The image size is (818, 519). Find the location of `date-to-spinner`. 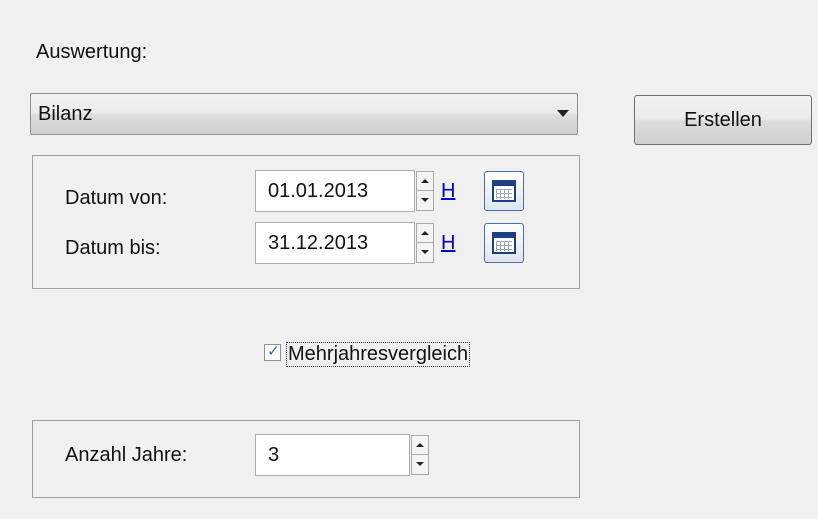

date-to-spinner is located at coordinates (425, 243).